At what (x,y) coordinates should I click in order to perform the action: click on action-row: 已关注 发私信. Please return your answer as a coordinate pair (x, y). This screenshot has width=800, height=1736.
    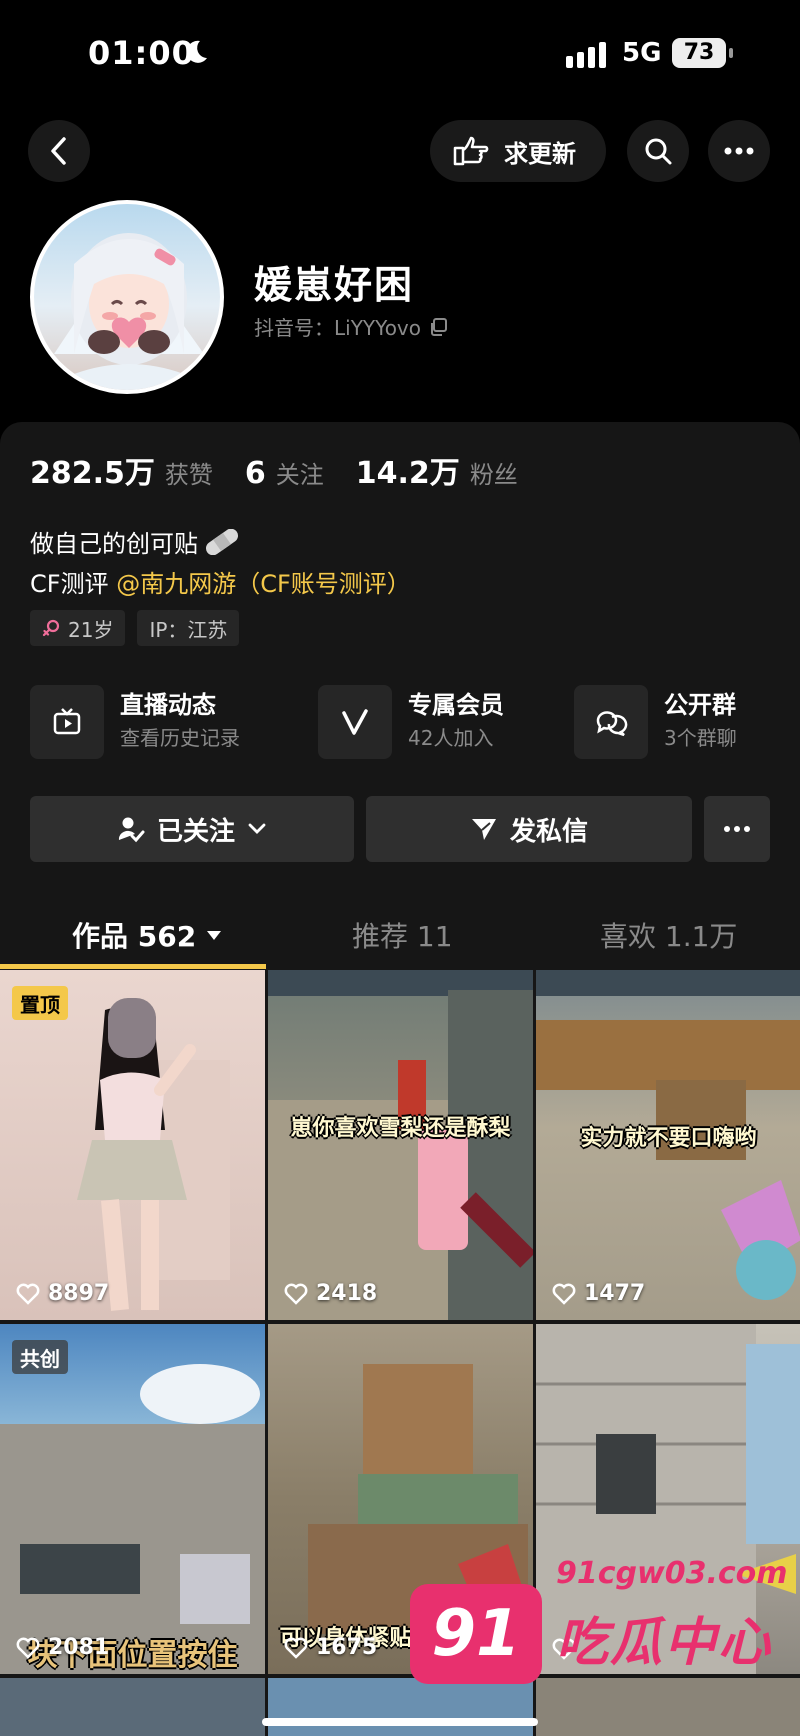
    Looking at the image, I should click on (400, 829).